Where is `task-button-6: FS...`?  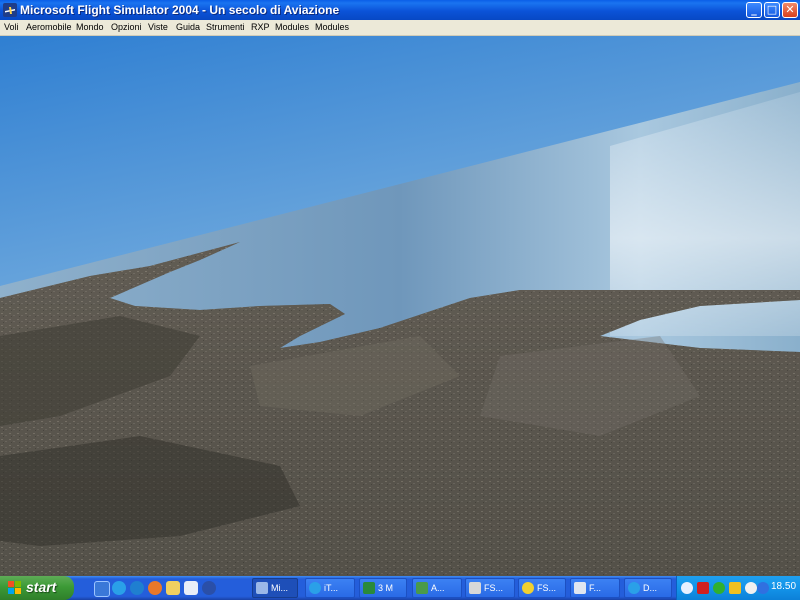
task-button-6: FS... is located at coordinates (542, 588).